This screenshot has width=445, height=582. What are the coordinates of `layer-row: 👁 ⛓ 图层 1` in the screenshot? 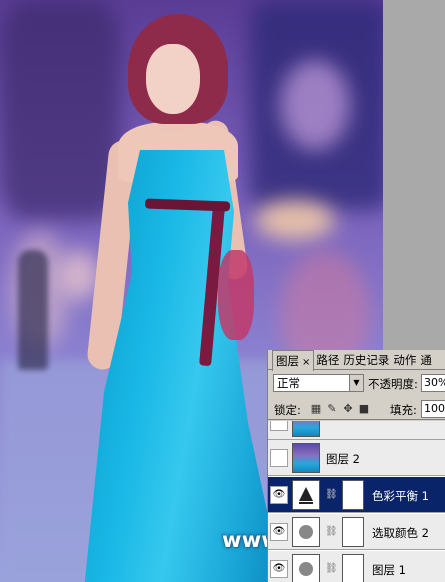 It's located at (356, 566).